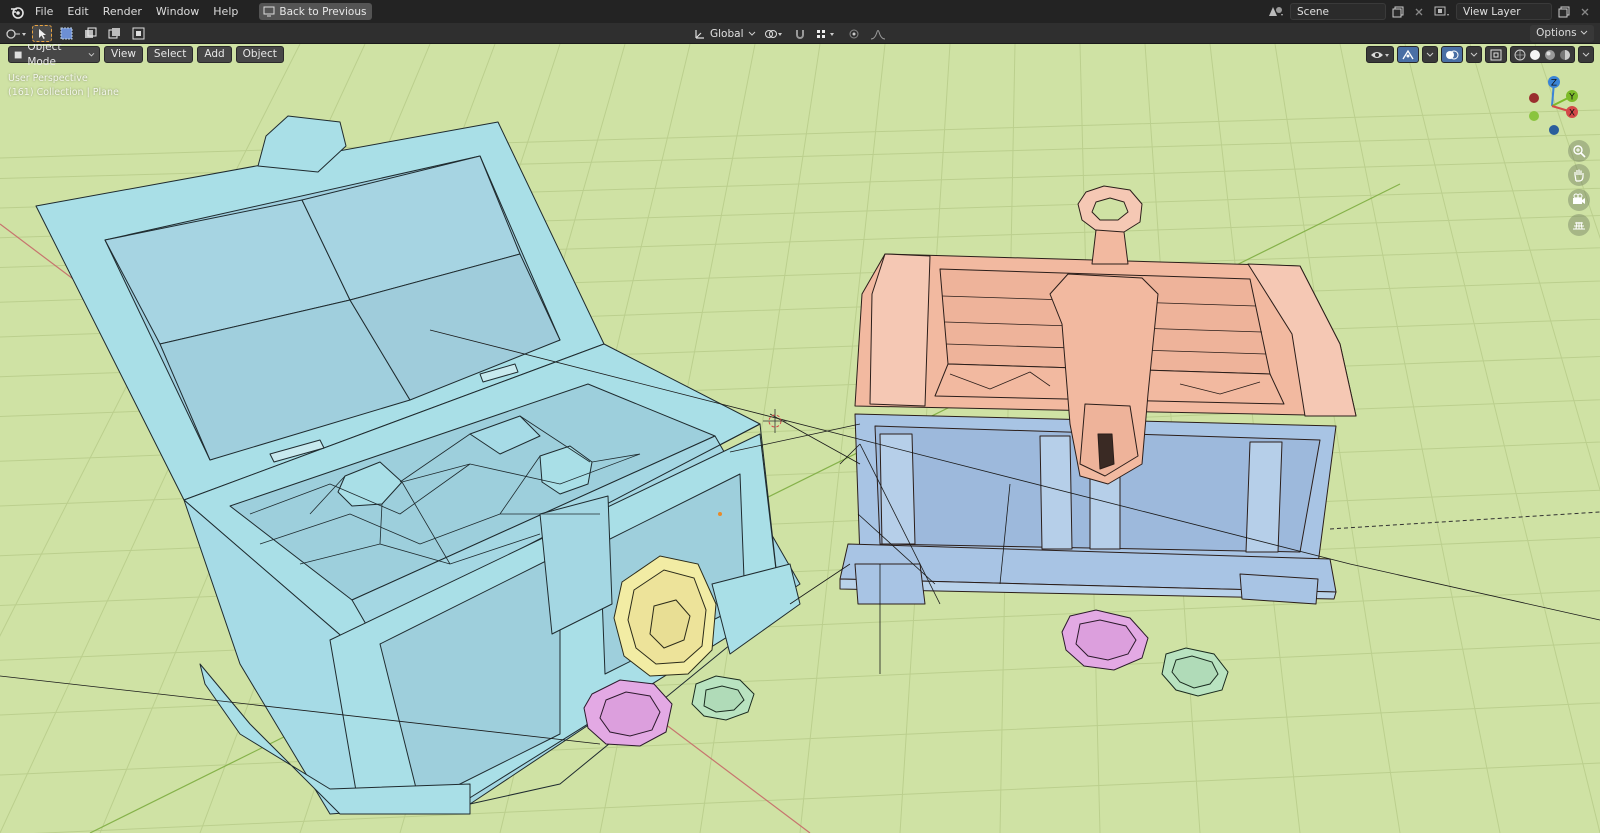 This screenshot has height=833, width=1600. Describe the element at coordinates (17, 33) in the screenshot. I see `editor-type-icon` at that location.